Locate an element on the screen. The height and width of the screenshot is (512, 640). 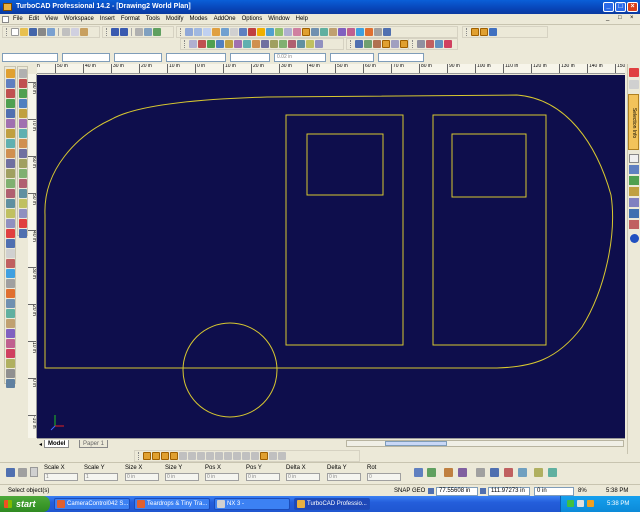
line-width-field: 0.02 in is located at coordinates (300, 57).